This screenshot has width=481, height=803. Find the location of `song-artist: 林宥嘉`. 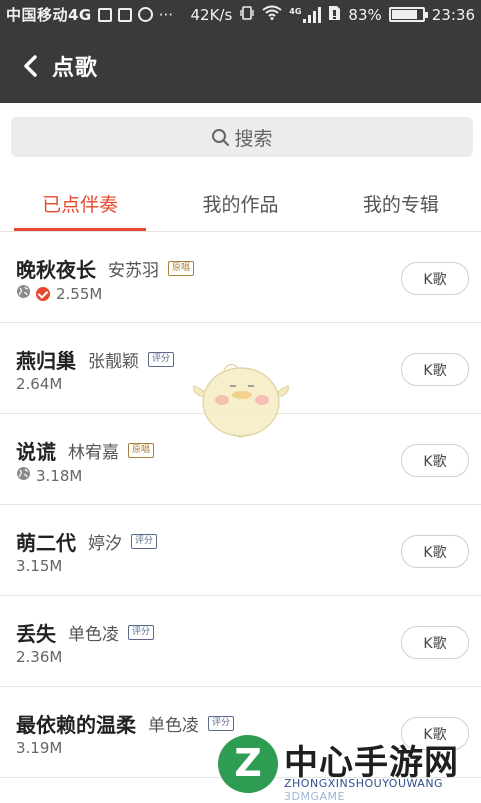

song-artist: 林宥嘉 is located at coordinates (93, 453).